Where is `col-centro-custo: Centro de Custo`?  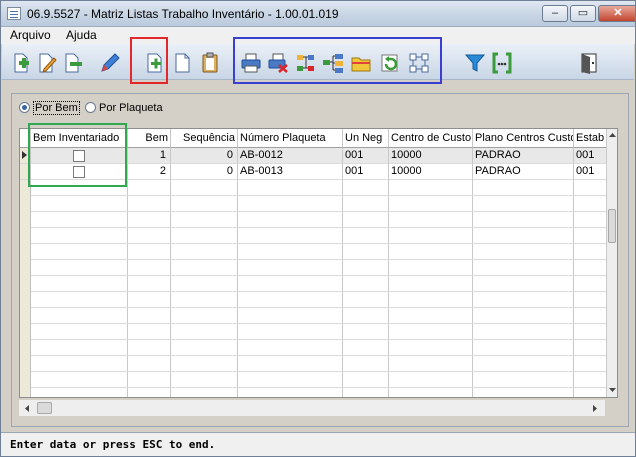
col-centro-custo: Centro de Custo is located at coordinates (431, 138).